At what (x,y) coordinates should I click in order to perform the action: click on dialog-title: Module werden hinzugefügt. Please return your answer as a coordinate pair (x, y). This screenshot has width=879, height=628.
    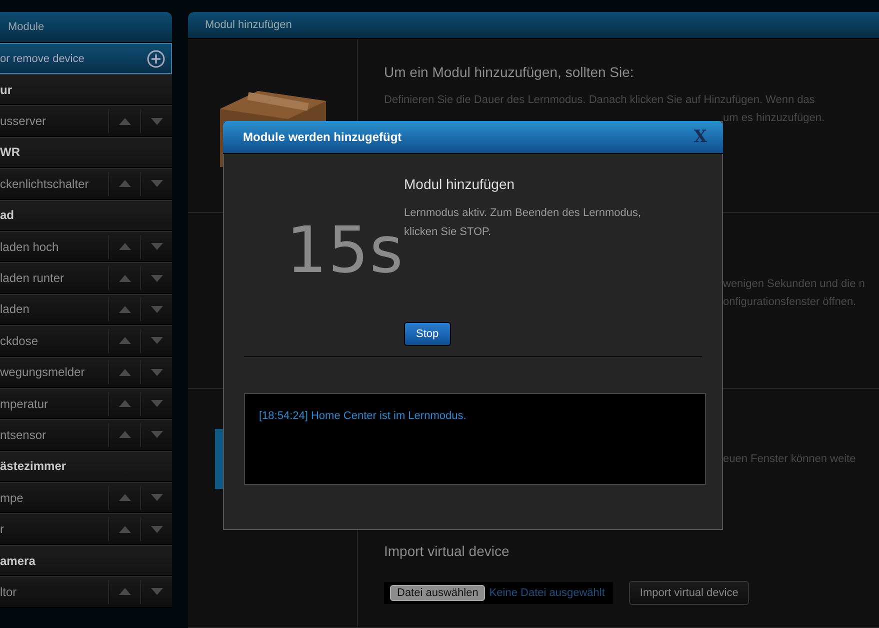
    Looking at the image, I should click on (322, 137).